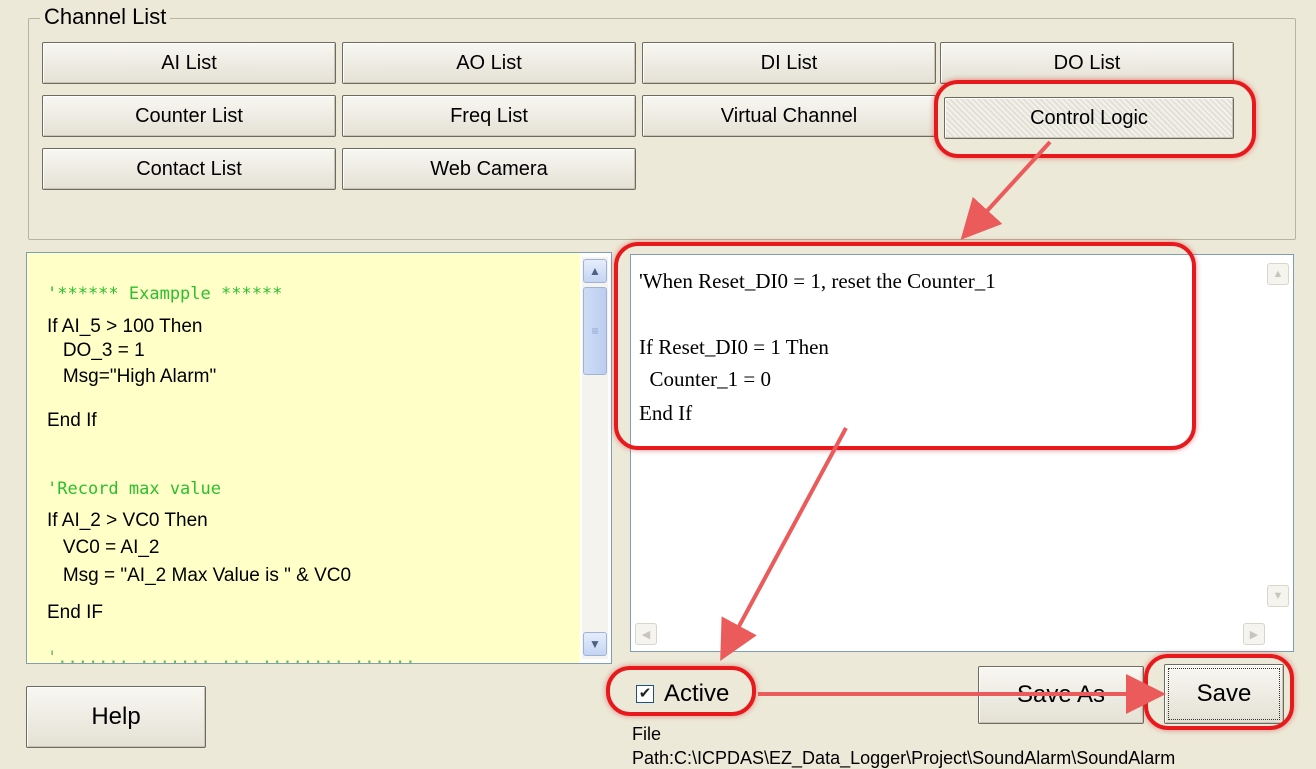 The width and height of the screenshot is (1316, 769). What do you see at coordinates (696, 694) in the screenshot?
I see `active-label: Active` at bounding box center [696, 694].